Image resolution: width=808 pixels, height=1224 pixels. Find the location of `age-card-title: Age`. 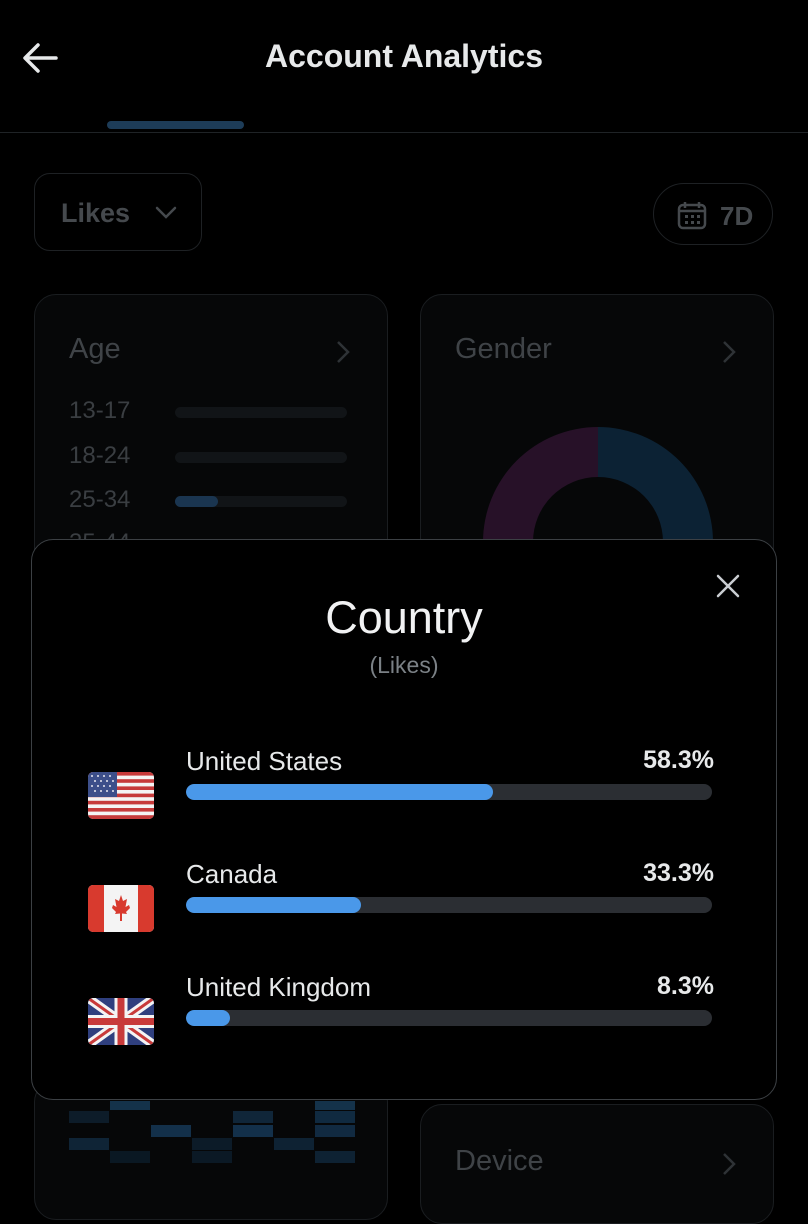

age-card-title: Age is located at coordinates (95, 349).